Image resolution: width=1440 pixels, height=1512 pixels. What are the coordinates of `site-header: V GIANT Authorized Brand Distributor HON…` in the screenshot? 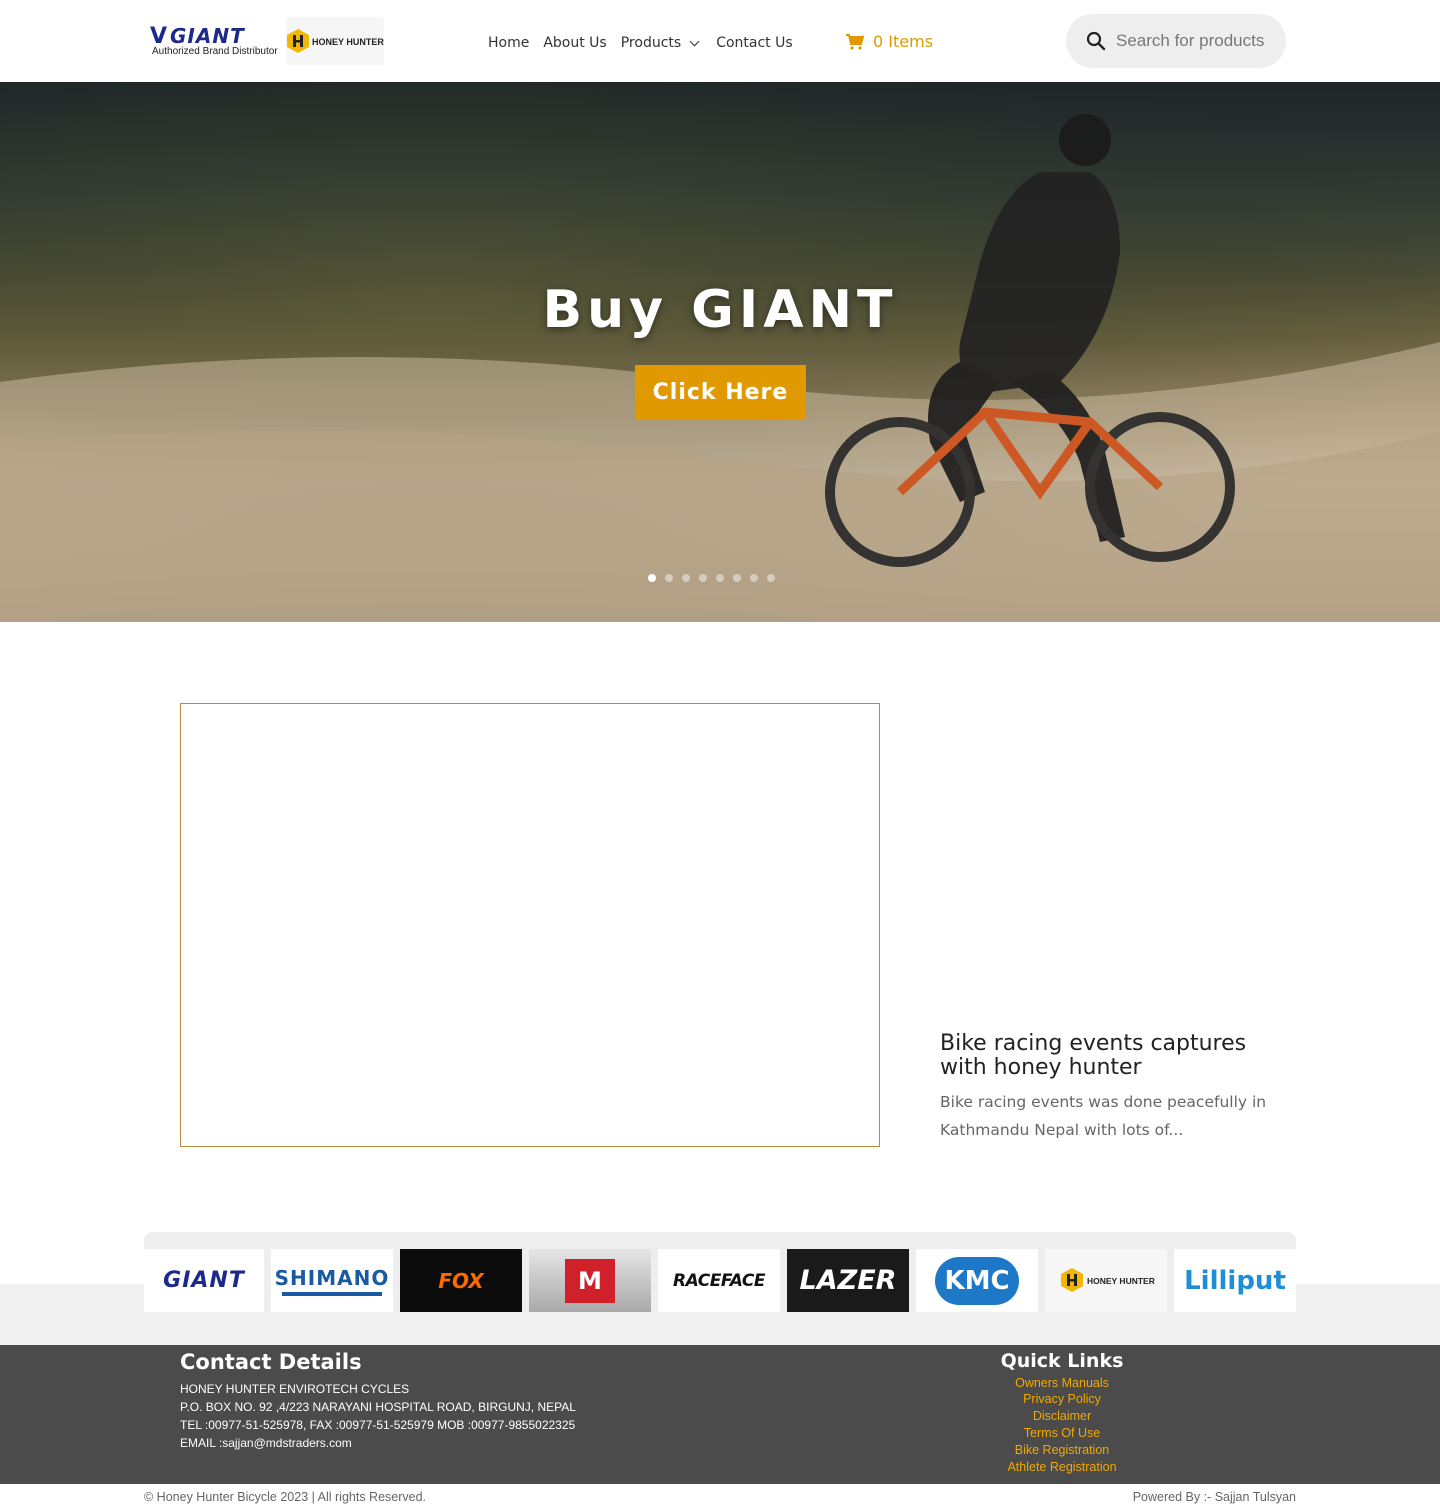 It's located at (720, 41).